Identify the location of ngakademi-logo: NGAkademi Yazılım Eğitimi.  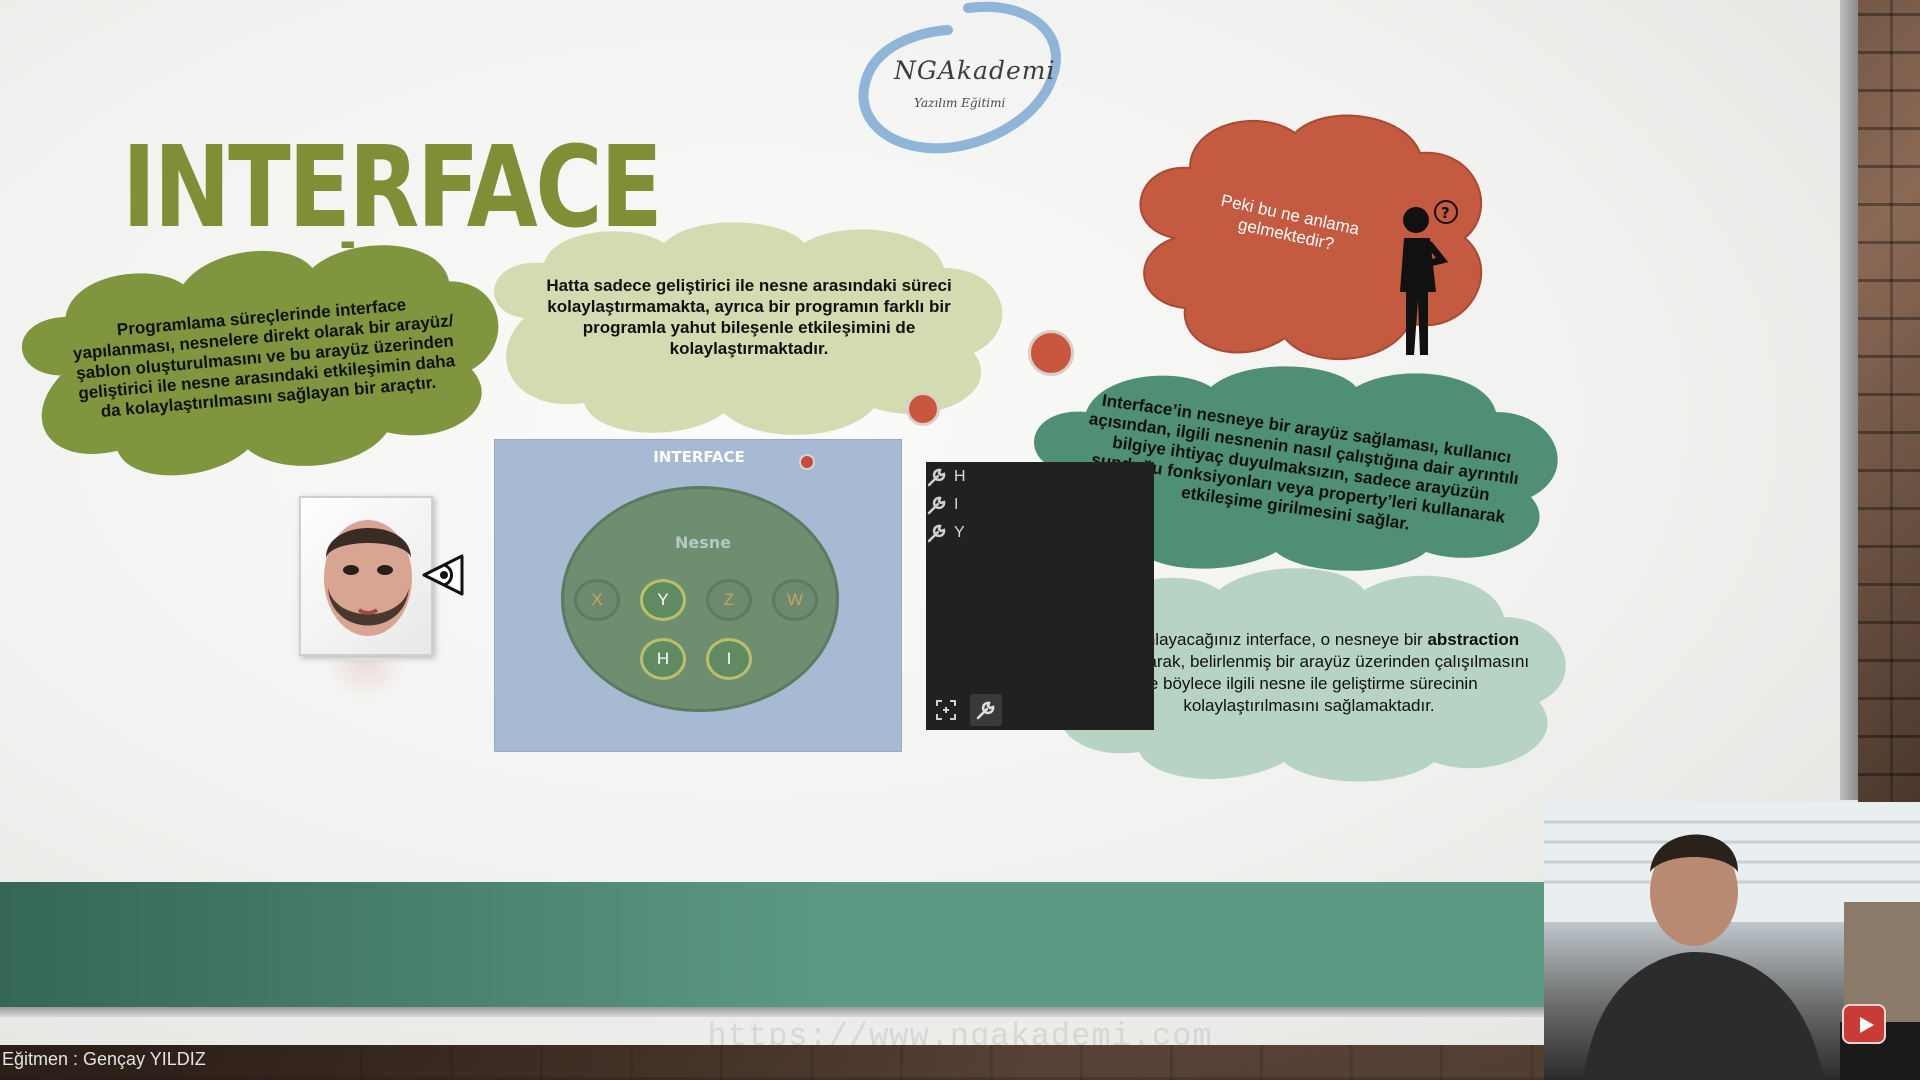
(958, 77).